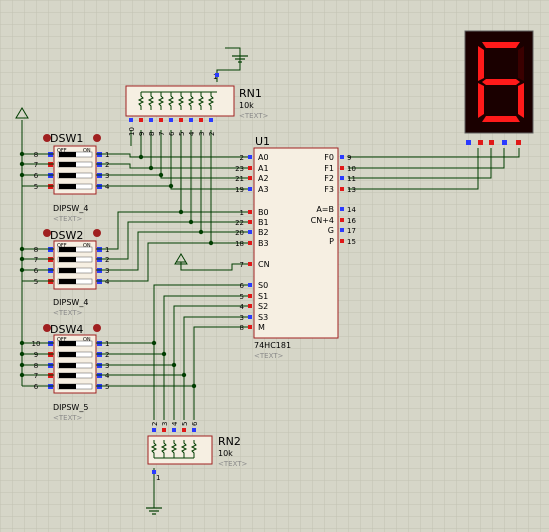 This screenshot has width=549, height=532. I want to click on dsw4-placeholder: <TEXT>, so click(68, 418).